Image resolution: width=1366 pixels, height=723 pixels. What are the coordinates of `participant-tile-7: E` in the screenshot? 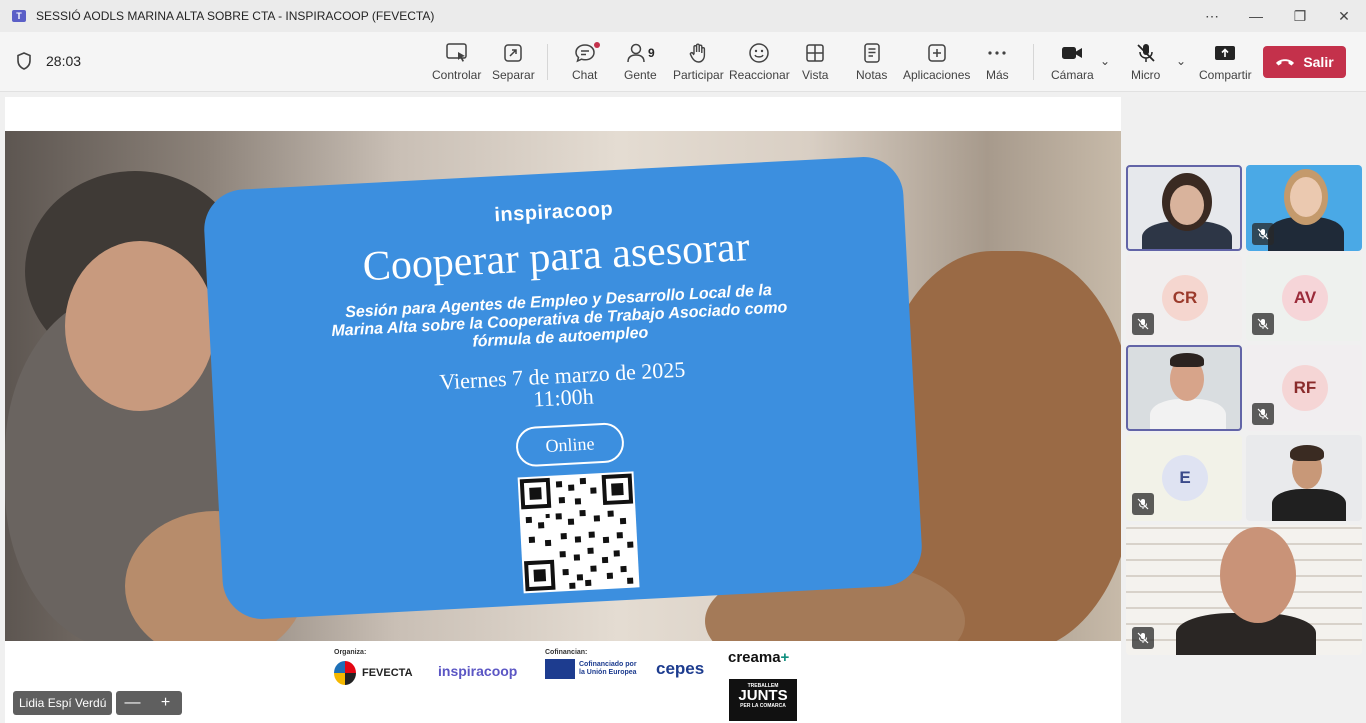 It's located at (1184, 478).